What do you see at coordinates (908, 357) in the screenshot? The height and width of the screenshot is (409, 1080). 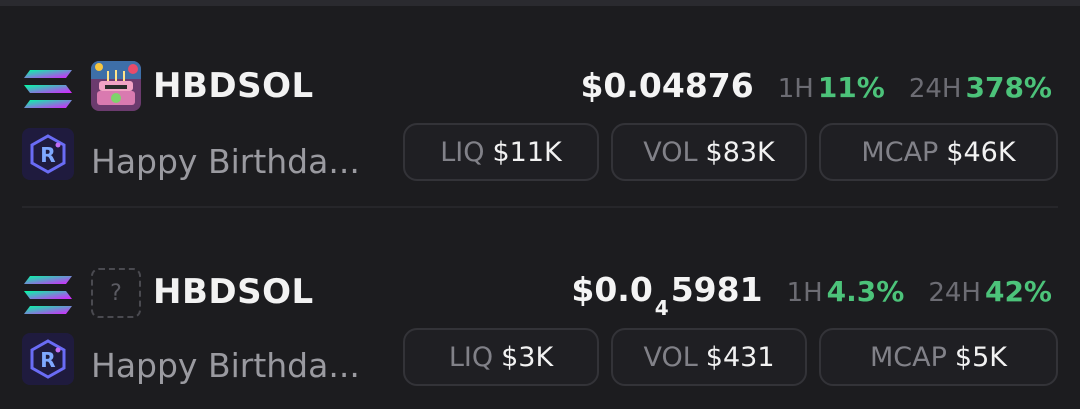 I see `market-cap-label: MCAP` at bounding box center [908, 357].